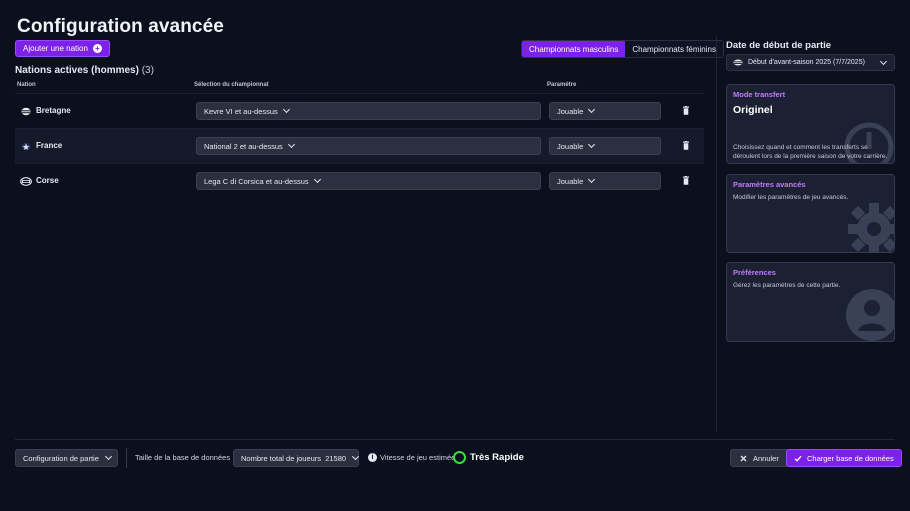 The image size is (910, 511). What do you see at coordinates (674, 49) in the screenshot?
I see `tab-womens-leagues: Championnats féminins` at bounding box center [674, 49].